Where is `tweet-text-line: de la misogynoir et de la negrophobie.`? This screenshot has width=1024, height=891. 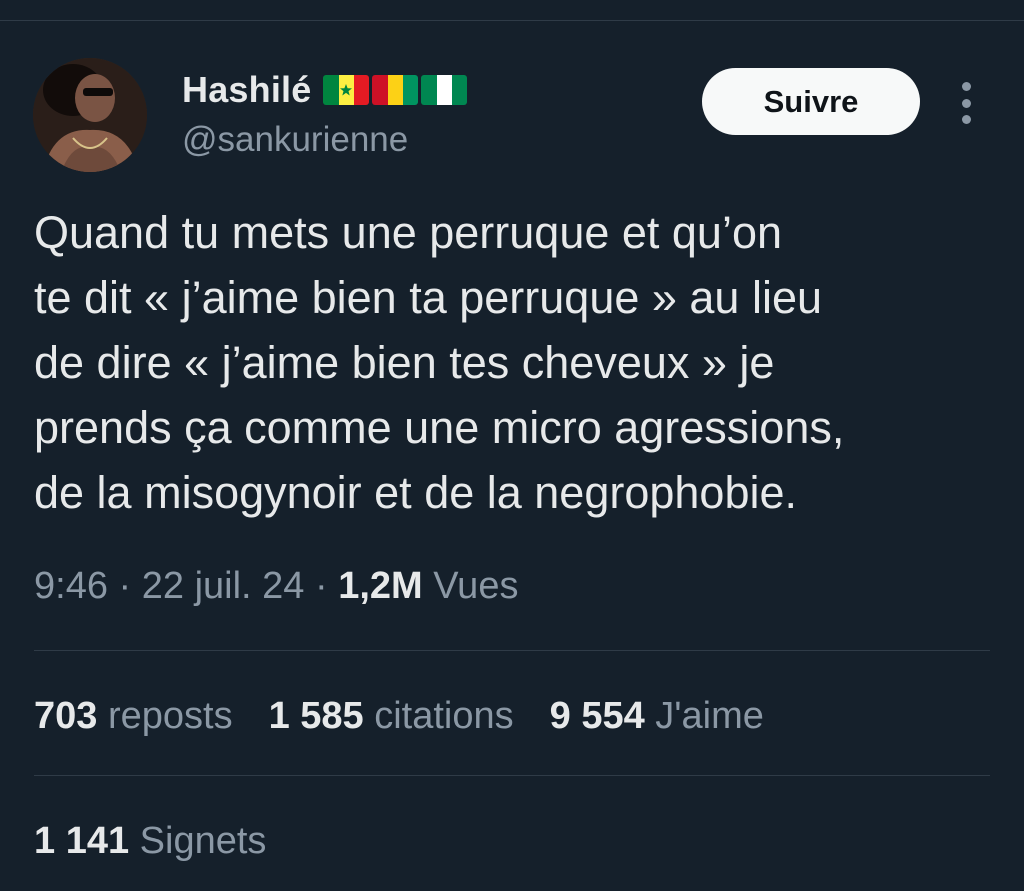
tweet-text-line: de la misogynoir et de la negrophobie. is located at coordinates (416, 492).